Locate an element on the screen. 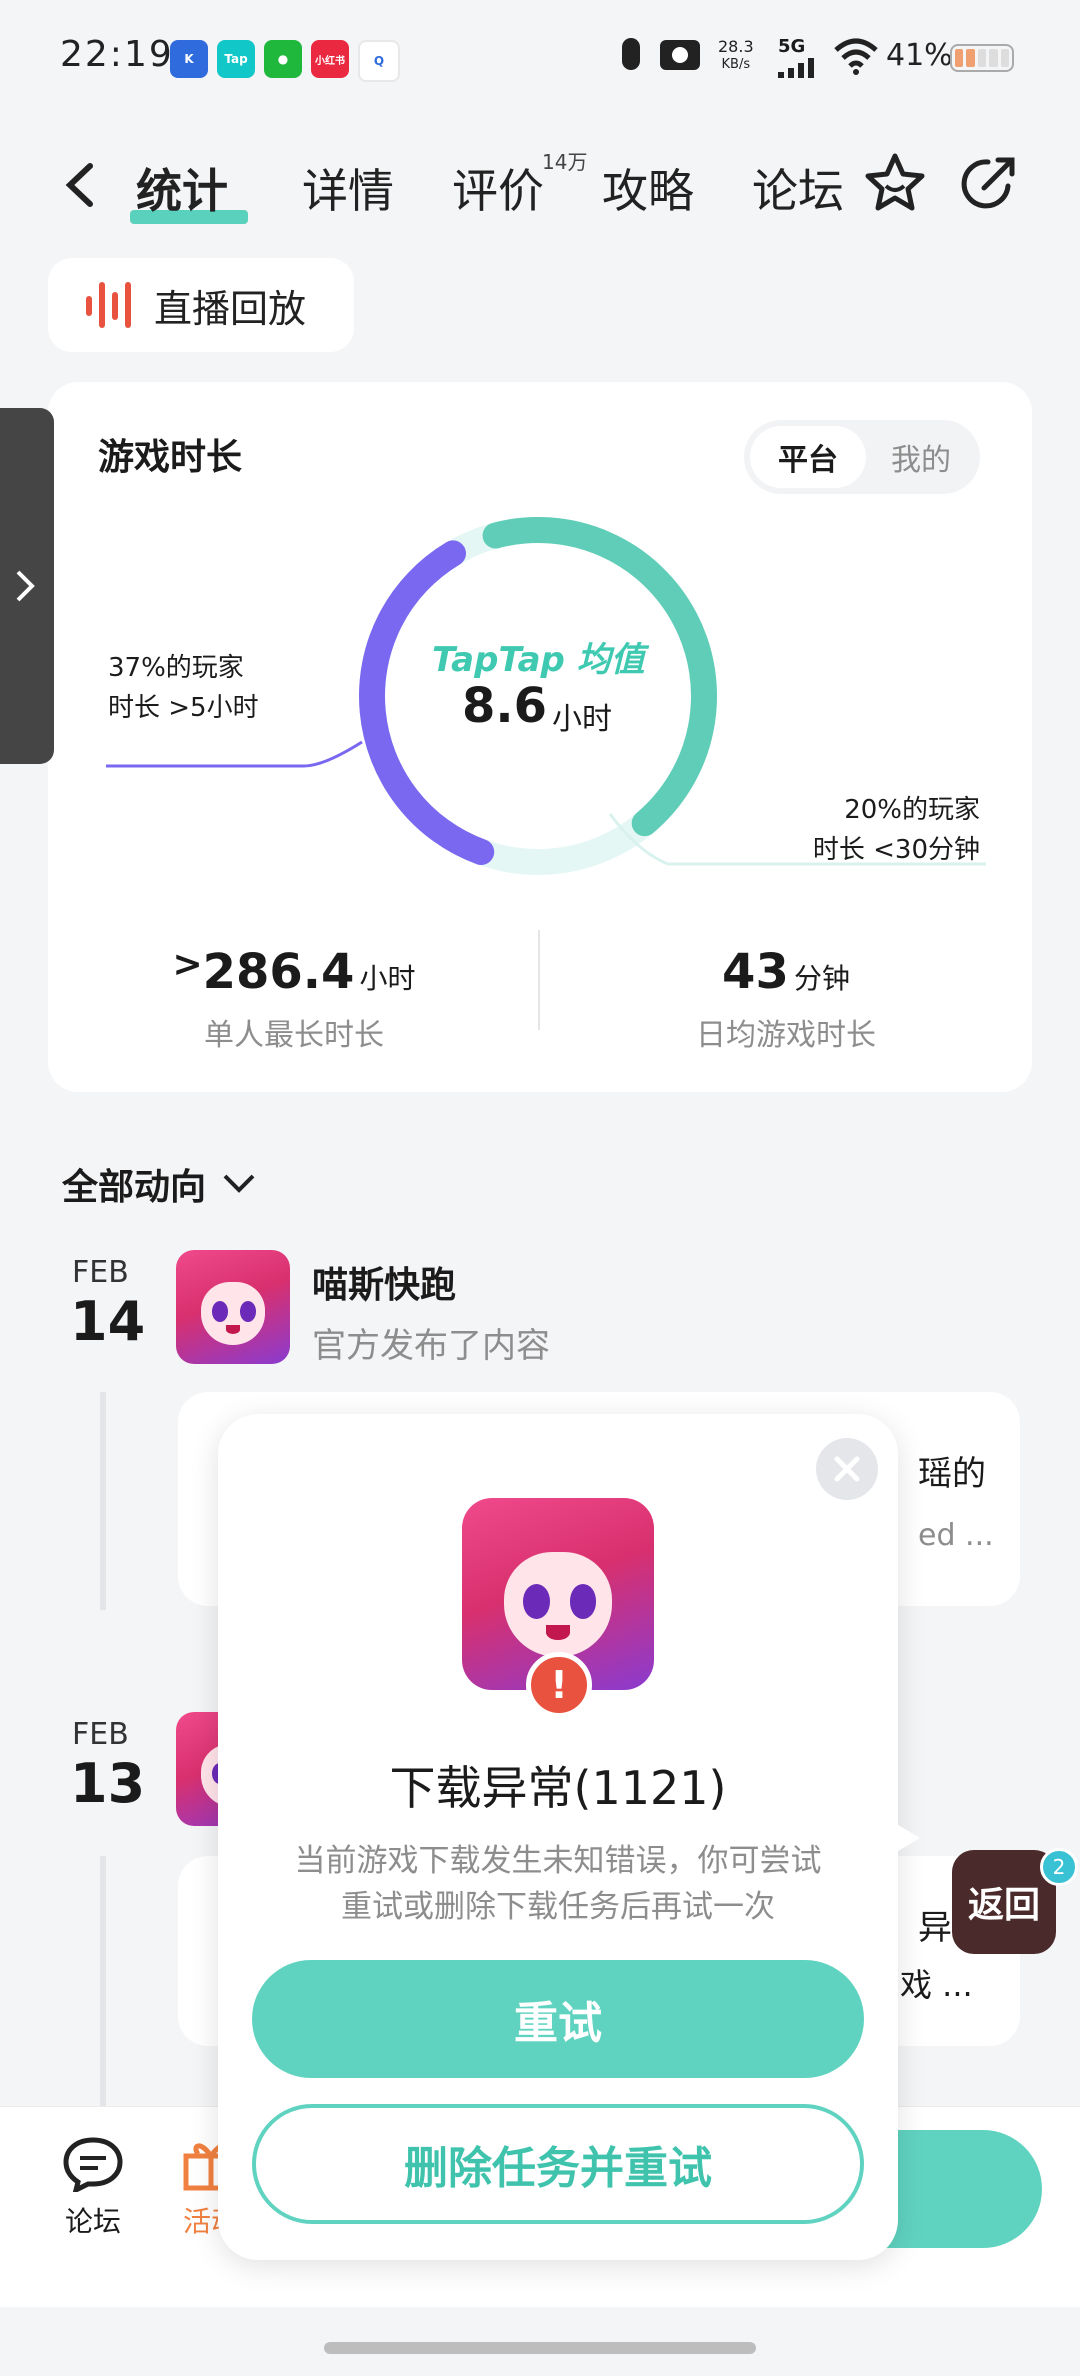 The height and width of the screenshot is (2376, 1080). entry-day: 13 is located at coordinates (108, 1783).